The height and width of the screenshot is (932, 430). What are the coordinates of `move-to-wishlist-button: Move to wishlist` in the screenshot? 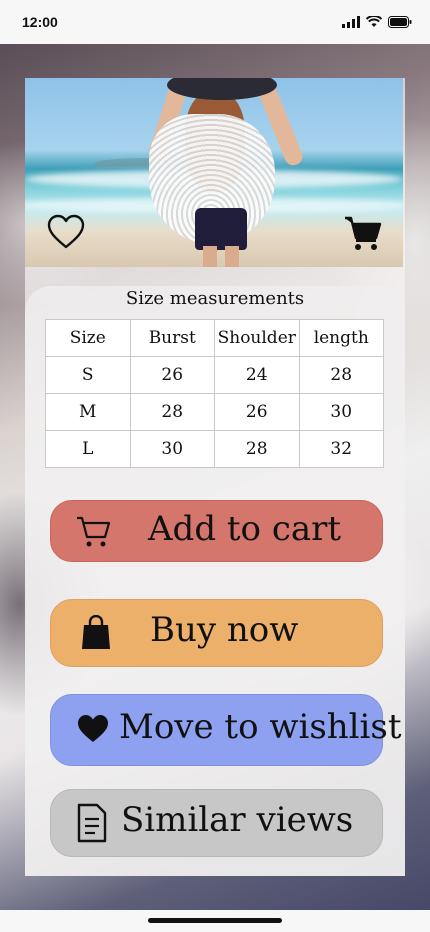 It's located at (226, 730).